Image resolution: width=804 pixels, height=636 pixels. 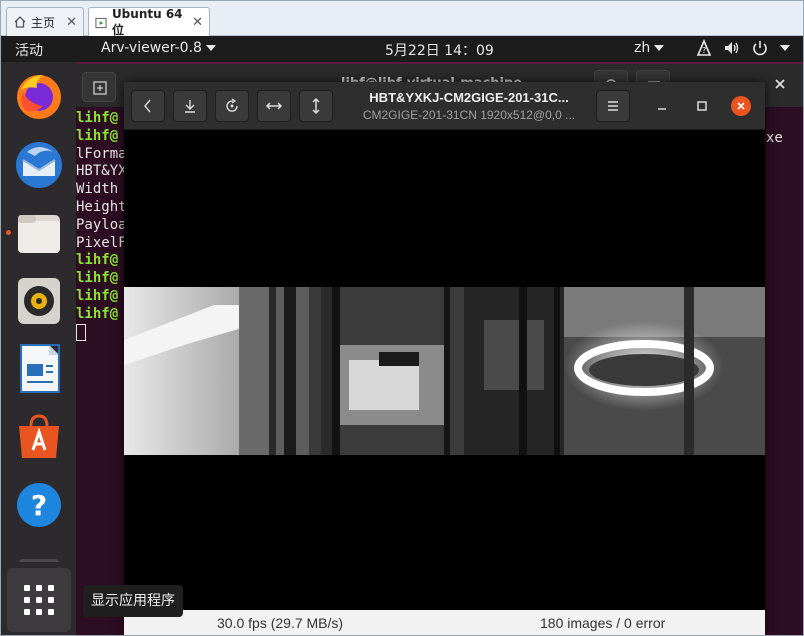 I want to click on new-tab-button, so click(x=99, y=87).